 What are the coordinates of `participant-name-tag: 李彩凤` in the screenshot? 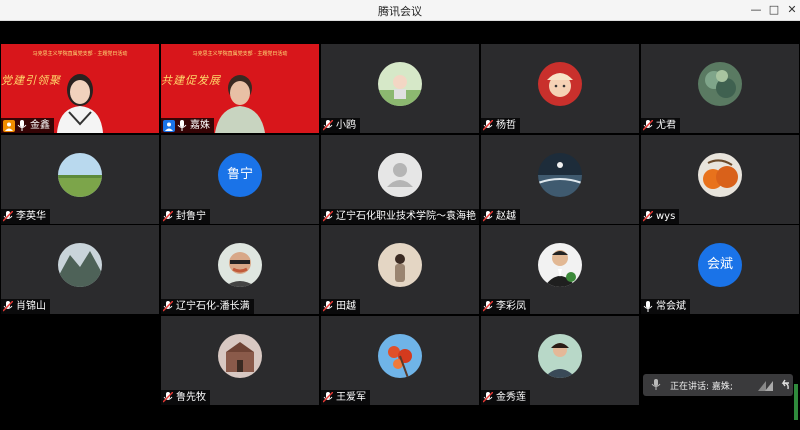 It's located at (505, 306).